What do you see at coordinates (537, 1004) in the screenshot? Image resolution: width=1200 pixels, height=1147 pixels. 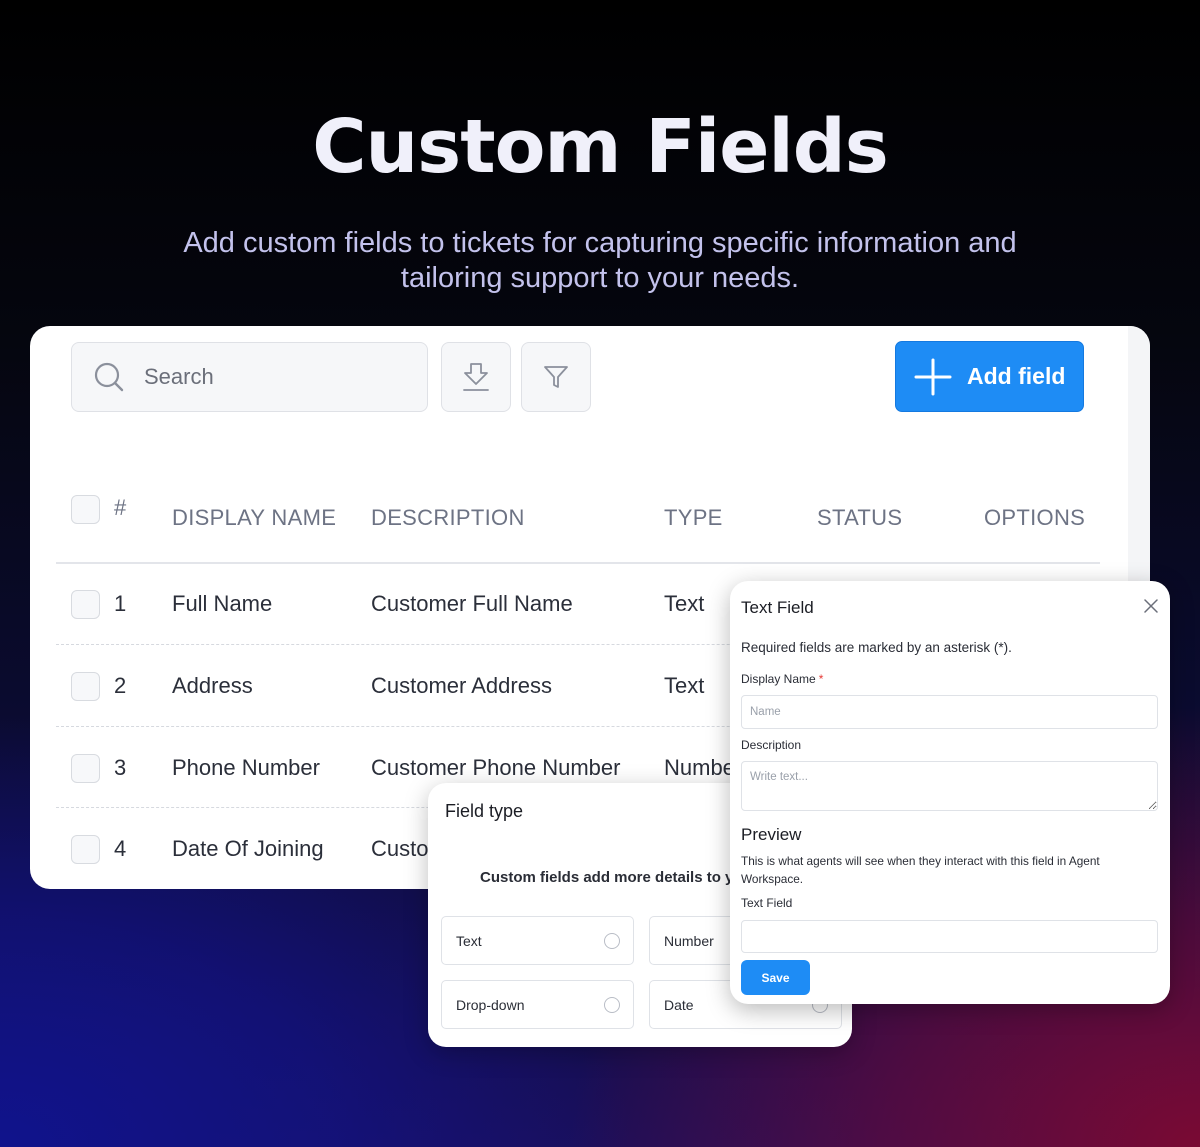 I see `field-type-option-dropdown: Drop-down` at bounding box center [537, 1004].